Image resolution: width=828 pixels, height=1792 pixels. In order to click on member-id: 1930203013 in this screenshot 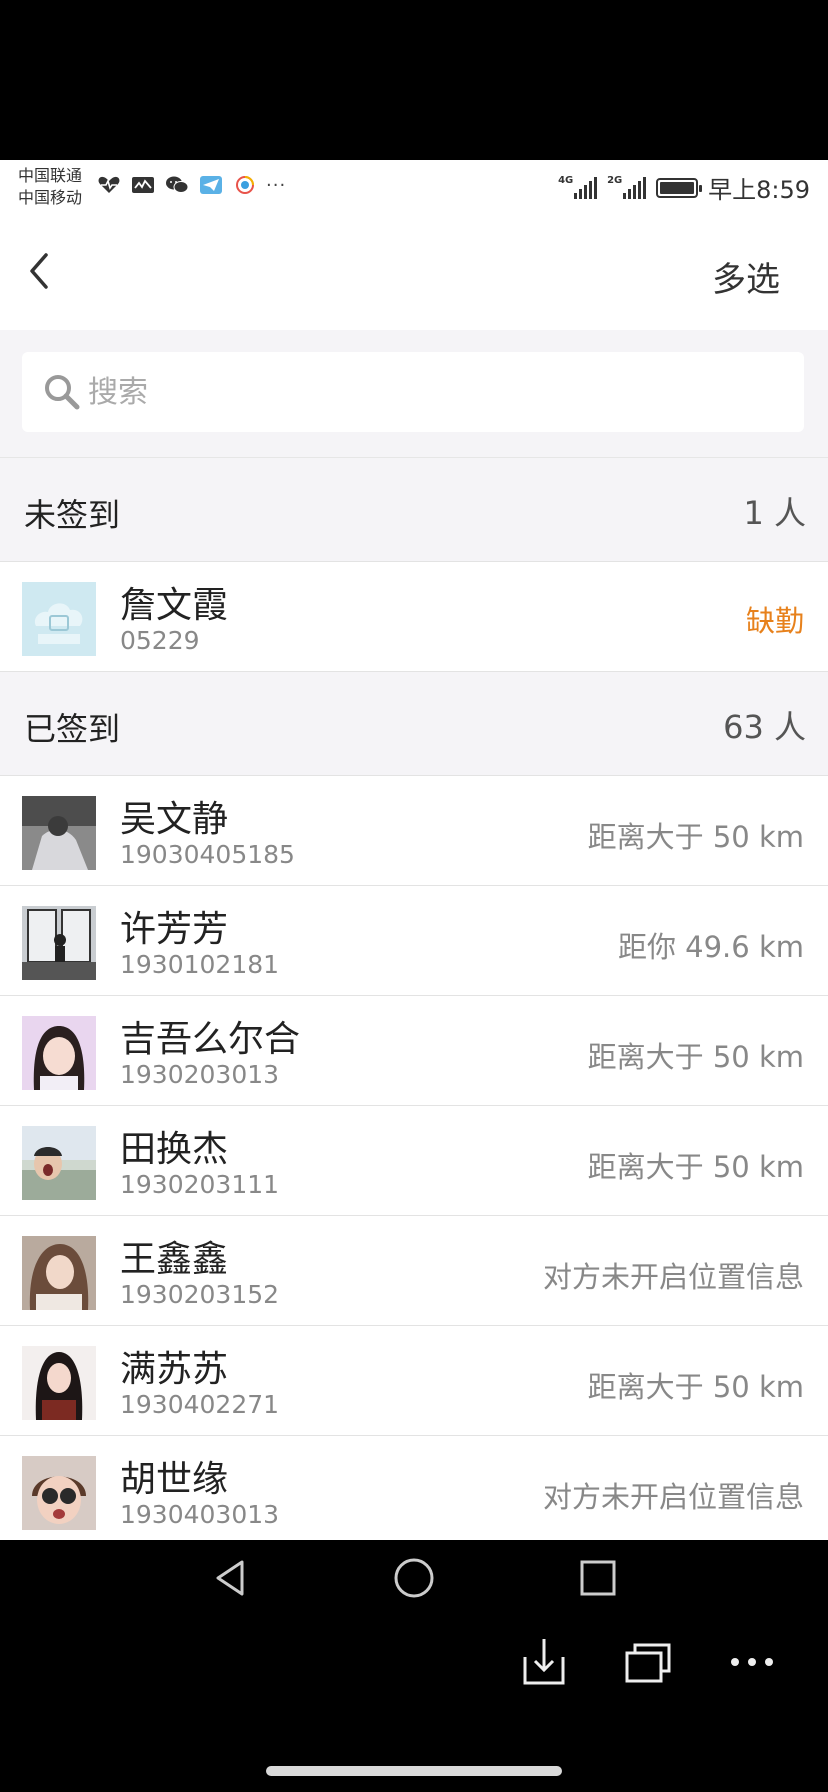, I will do `click(200, 1074)`.